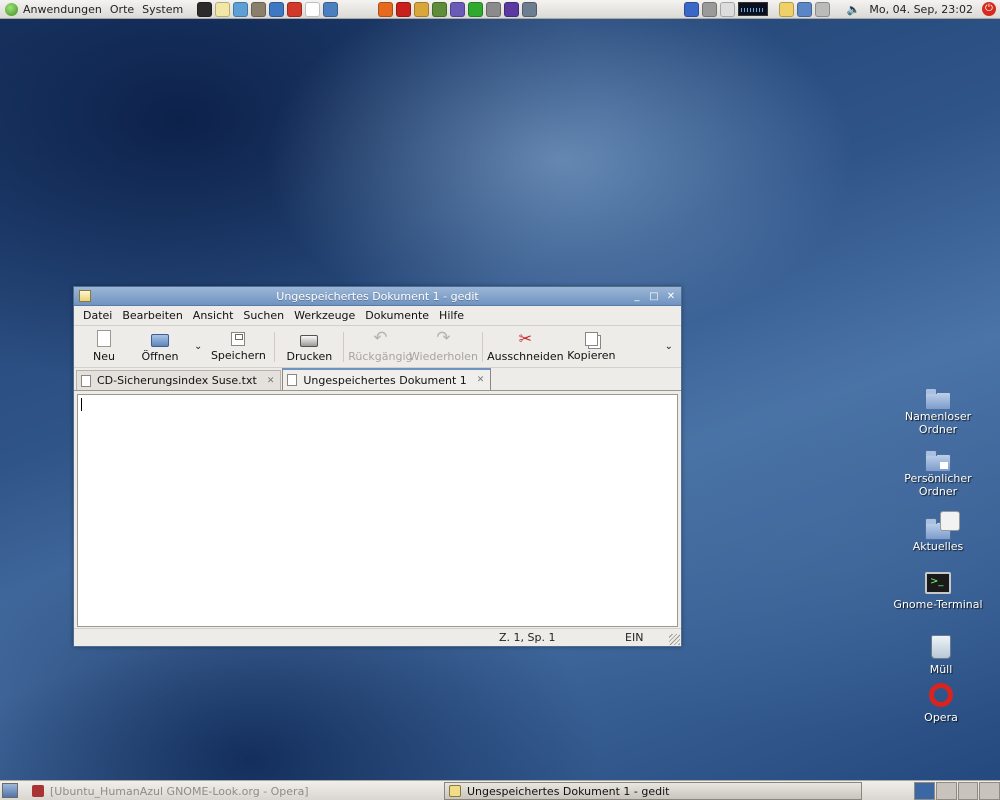  Describe the element at coordinates (241, 9) in the screenshot. I see `draw-icon` at that location.